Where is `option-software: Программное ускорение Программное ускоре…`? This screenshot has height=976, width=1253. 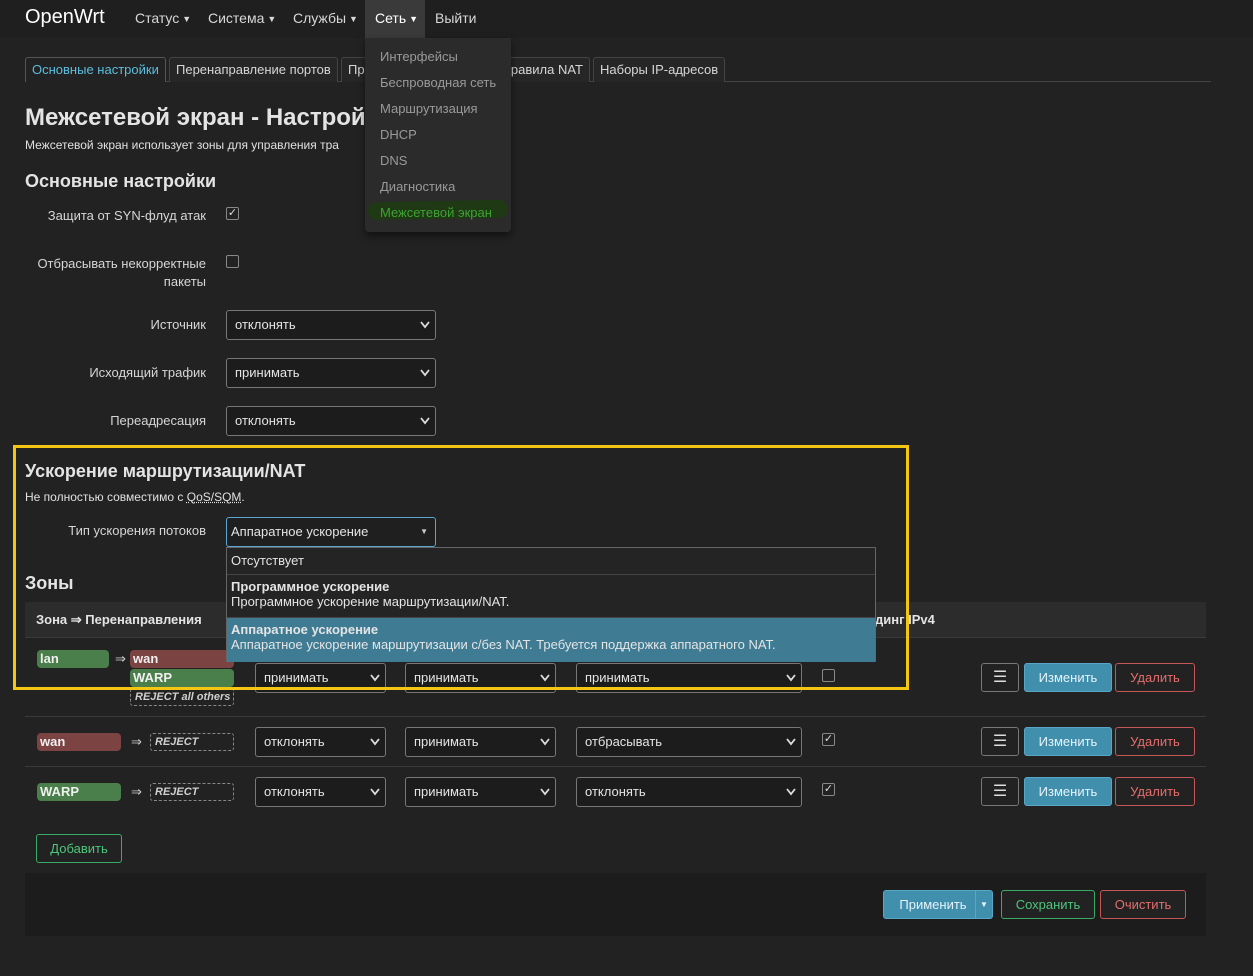 option-software: Программное ускорение Программное ускоре… is located at coordinates (551, 594).